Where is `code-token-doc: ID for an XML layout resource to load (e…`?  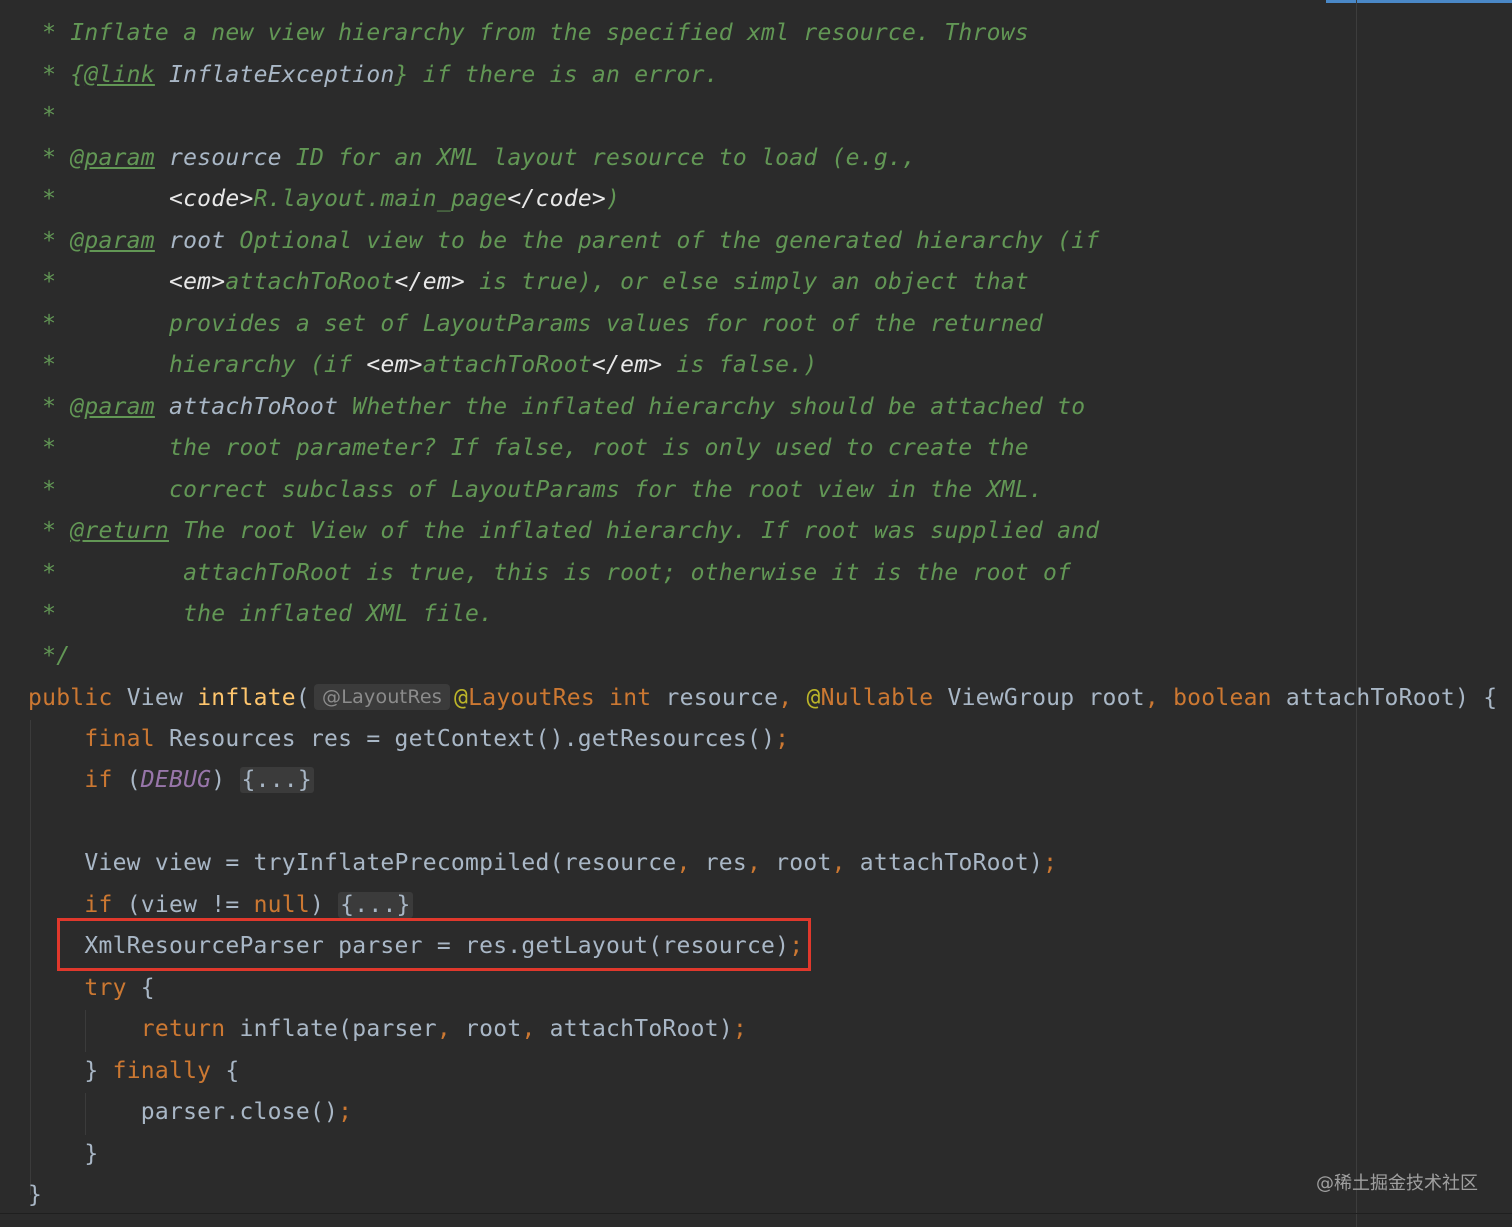 code-token-doc: ID for an XML layout resource to load (e… is located at coordinates (599, 157).